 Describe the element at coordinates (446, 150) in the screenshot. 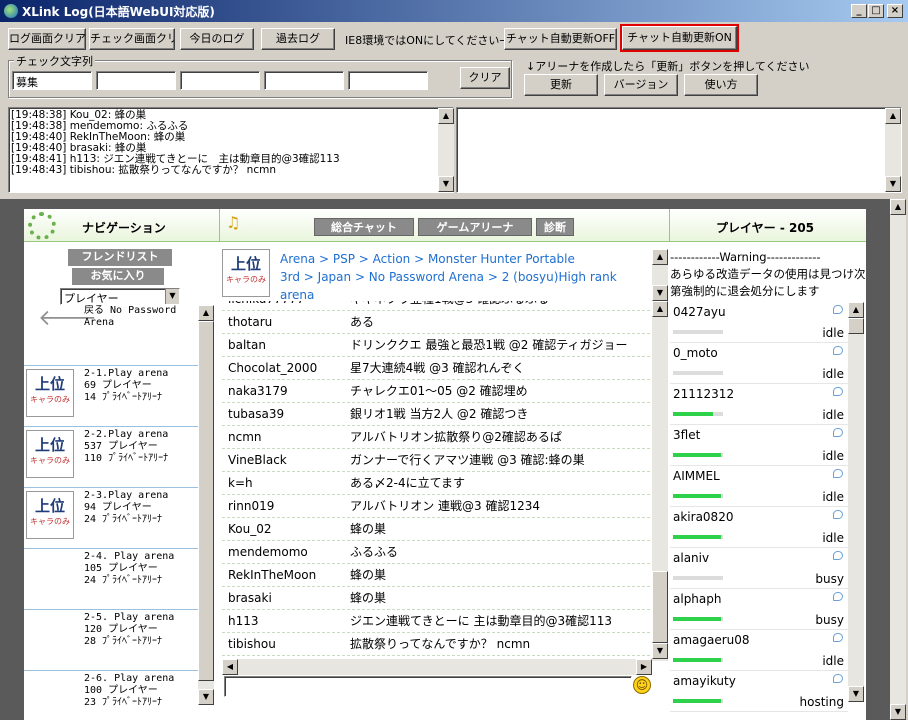

I see `log-scrollbar: ▲ ▼` at that location.